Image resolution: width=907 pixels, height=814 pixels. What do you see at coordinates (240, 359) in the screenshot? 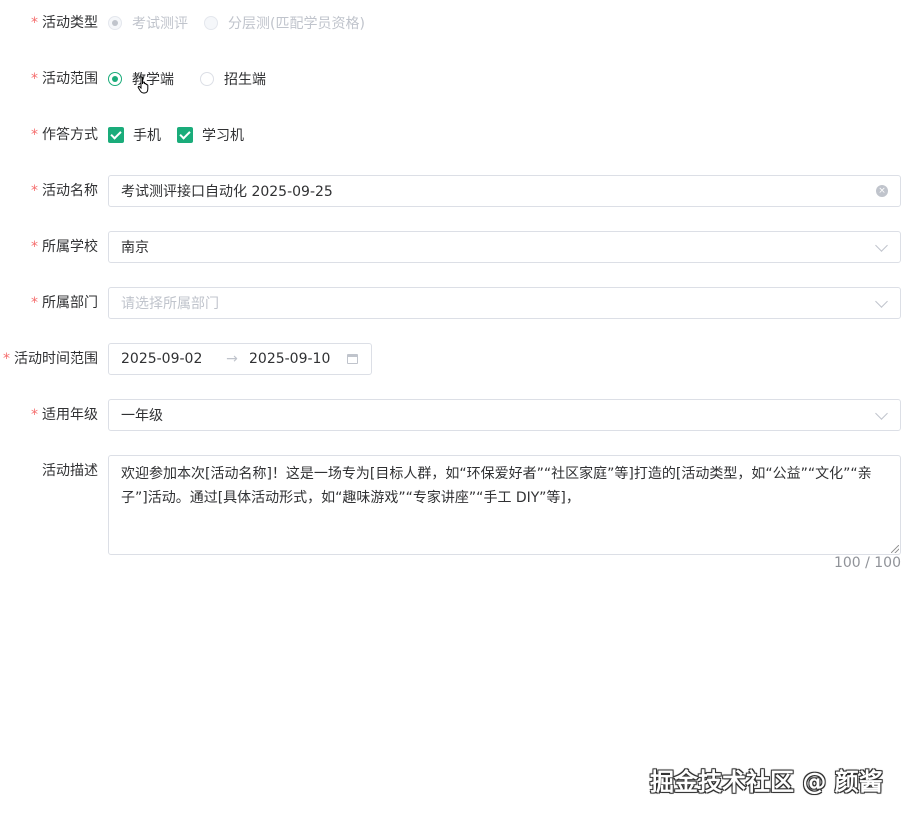
I see `date-range-picker: 2025-09-02 → 2025-09-10` at bounding box center [240, 359].